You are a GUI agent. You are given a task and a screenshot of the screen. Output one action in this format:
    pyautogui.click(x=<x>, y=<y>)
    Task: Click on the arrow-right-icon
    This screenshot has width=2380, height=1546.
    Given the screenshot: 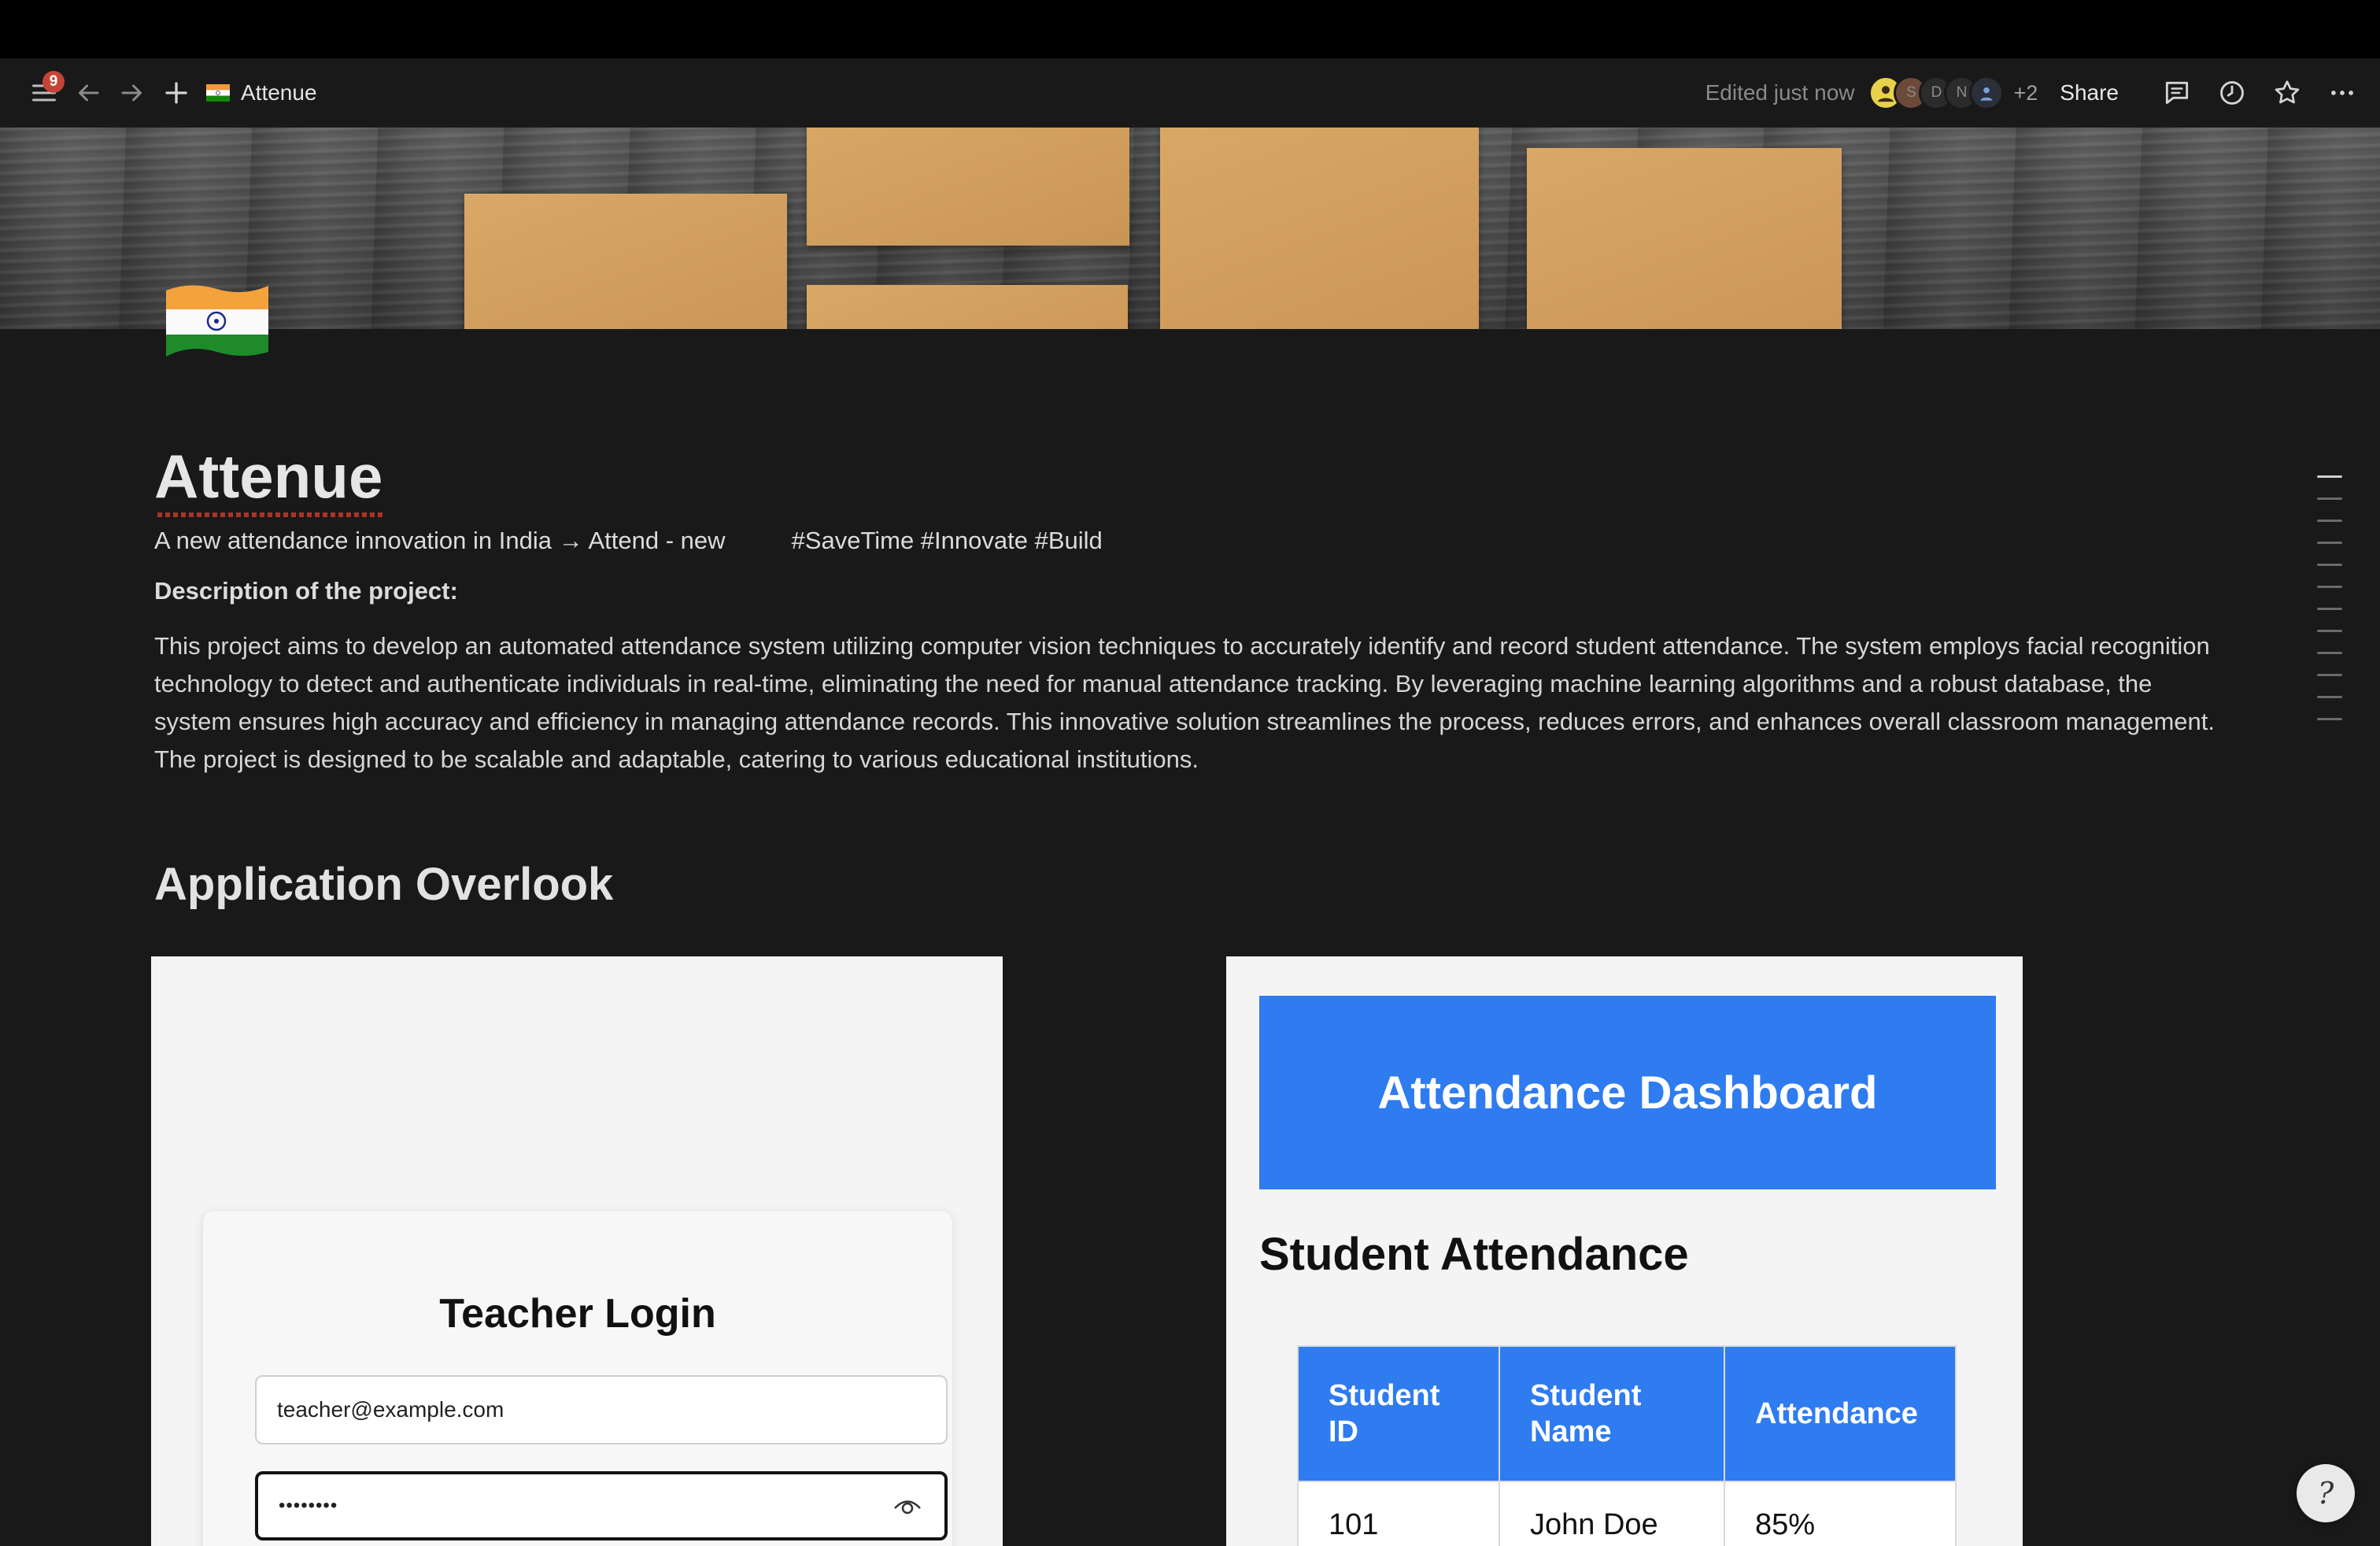 What is the action you would take?
    pyautogui.click(x=131, y=93)
    